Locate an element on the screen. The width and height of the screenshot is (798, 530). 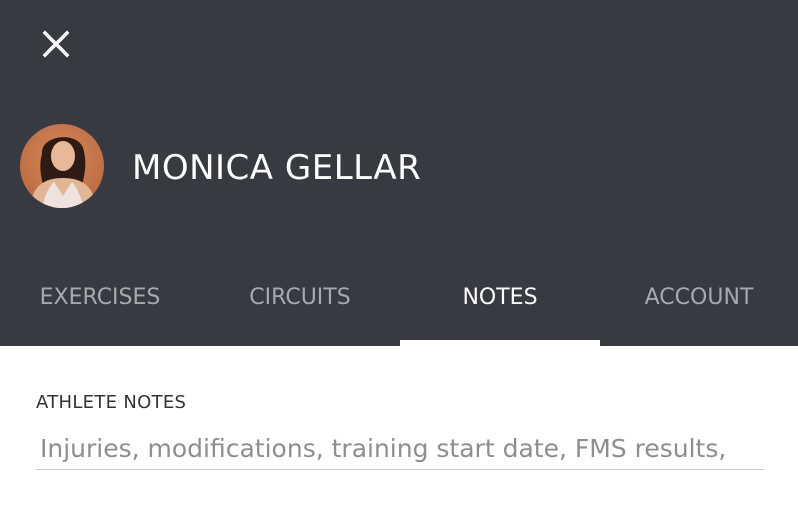
tab-account: ACCOUNT is located at coordinates (699, 304).